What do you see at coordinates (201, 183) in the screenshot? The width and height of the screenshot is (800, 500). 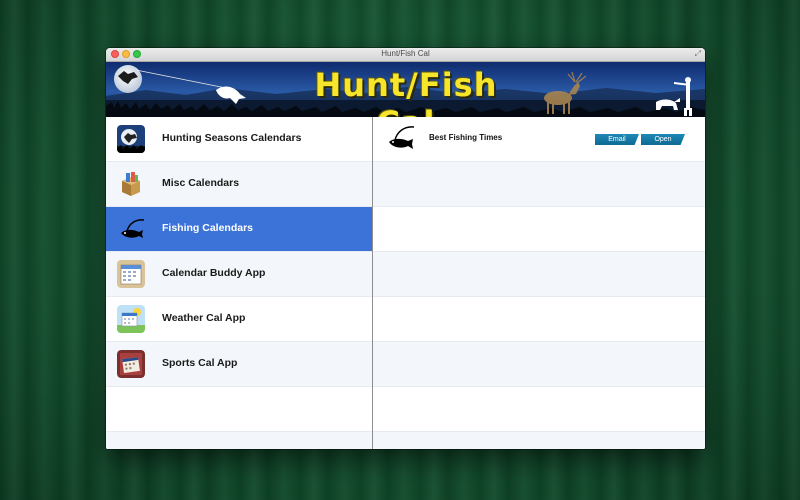 I see `menu-item-label: Misc Calendars` at bounding box center [201, 183].